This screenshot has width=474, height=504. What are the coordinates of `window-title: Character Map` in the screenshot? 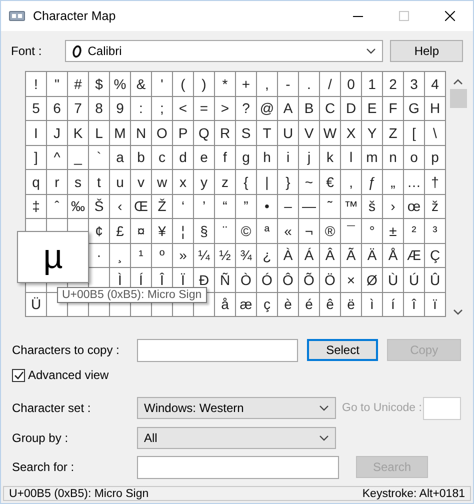 It's located at (75, 16).